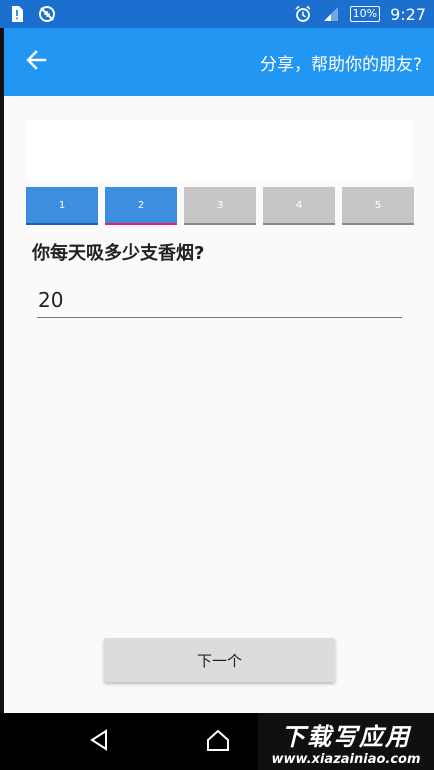 This screenshot has height=770, width=434. Describe the element at coordinates (340, 64) in the screenshot. I see `page-title: 分享，帮助你的朋友?` at that location.